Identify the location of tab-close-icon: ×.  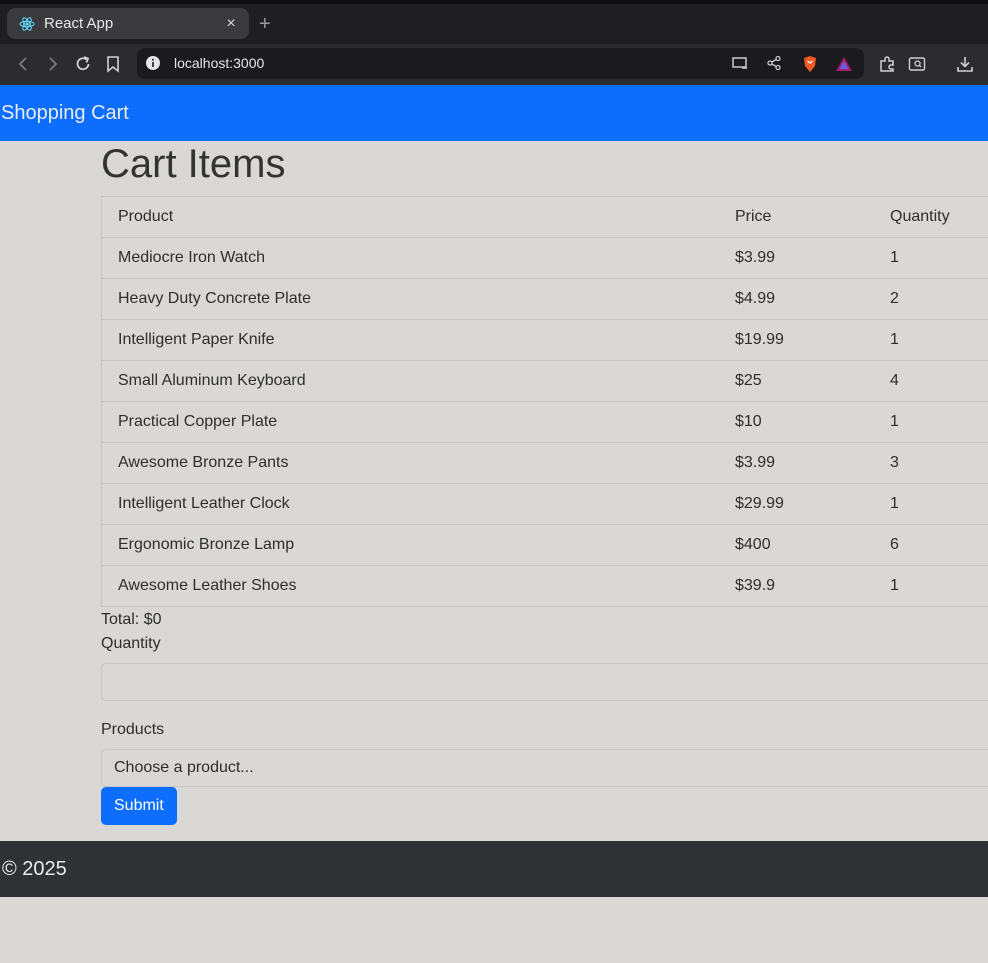
(231, 24).